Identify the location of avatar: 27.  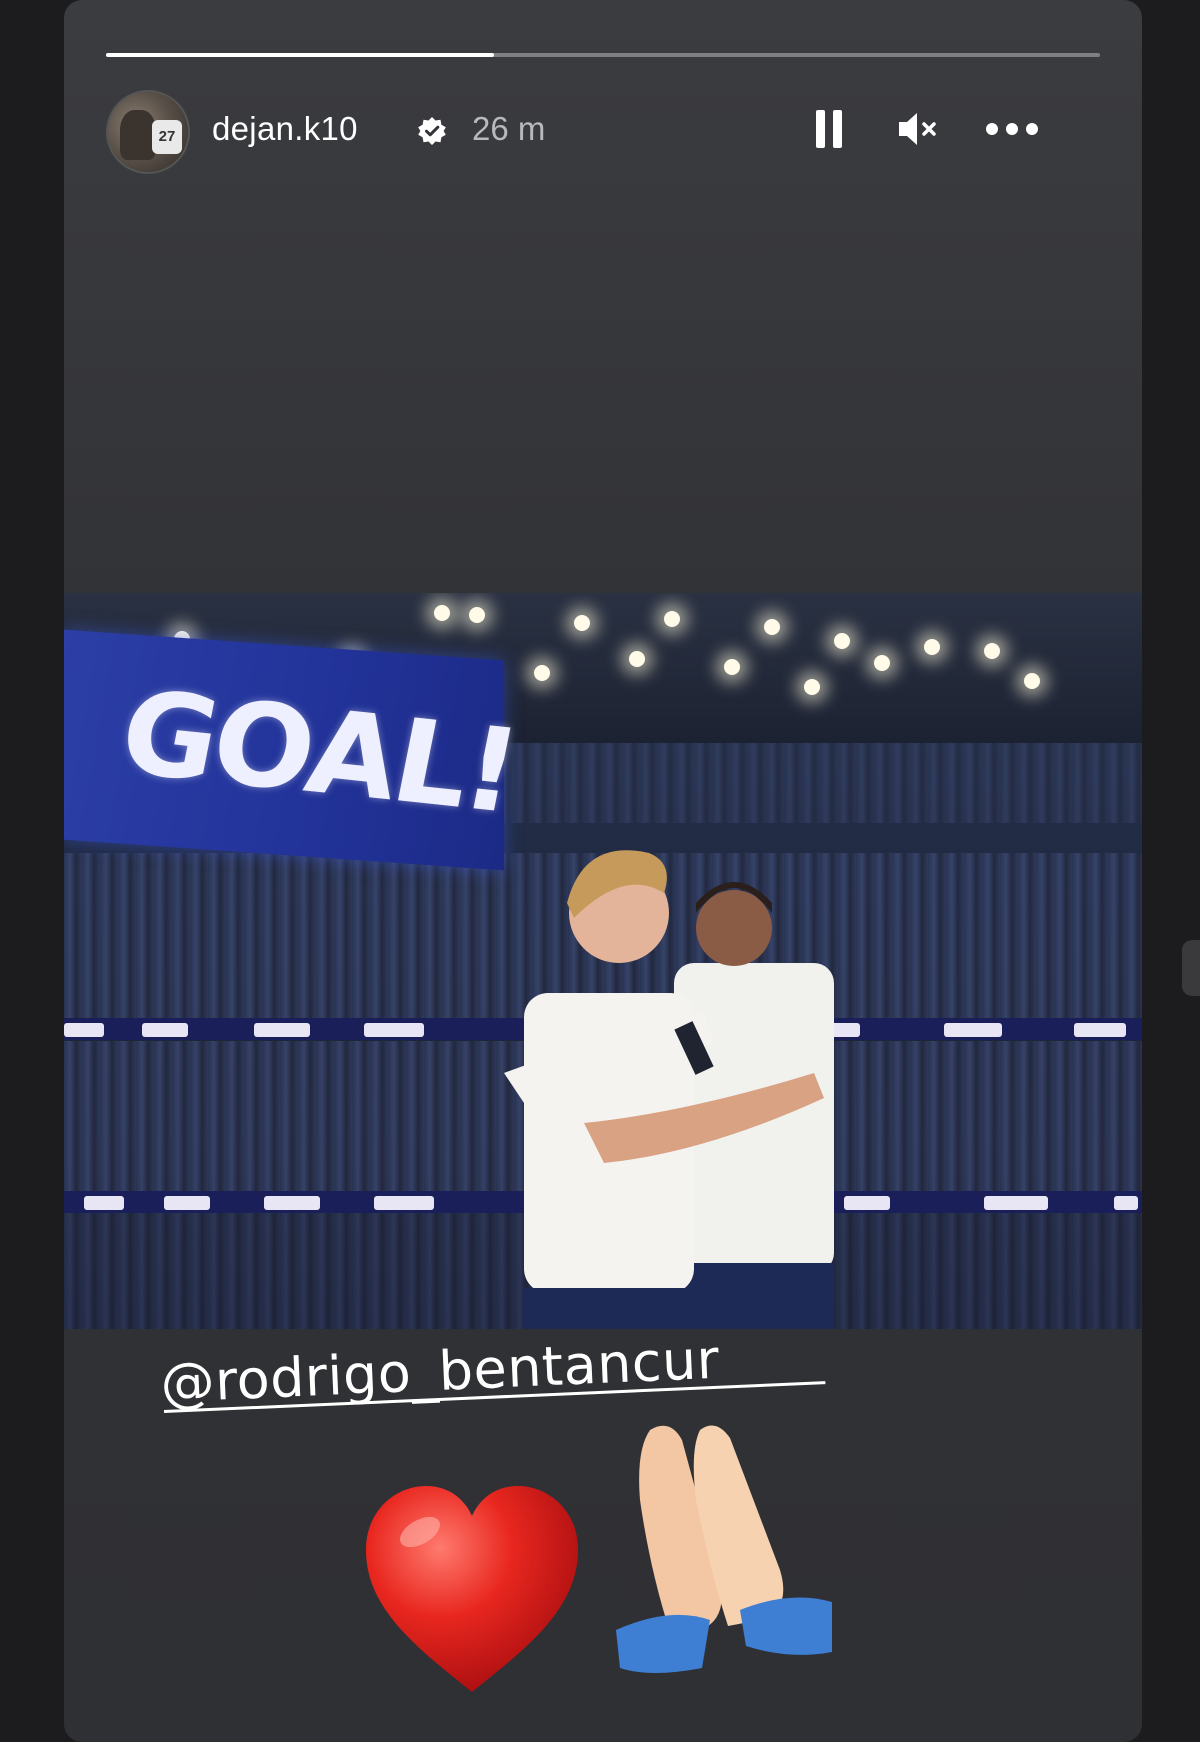
(148, 132).